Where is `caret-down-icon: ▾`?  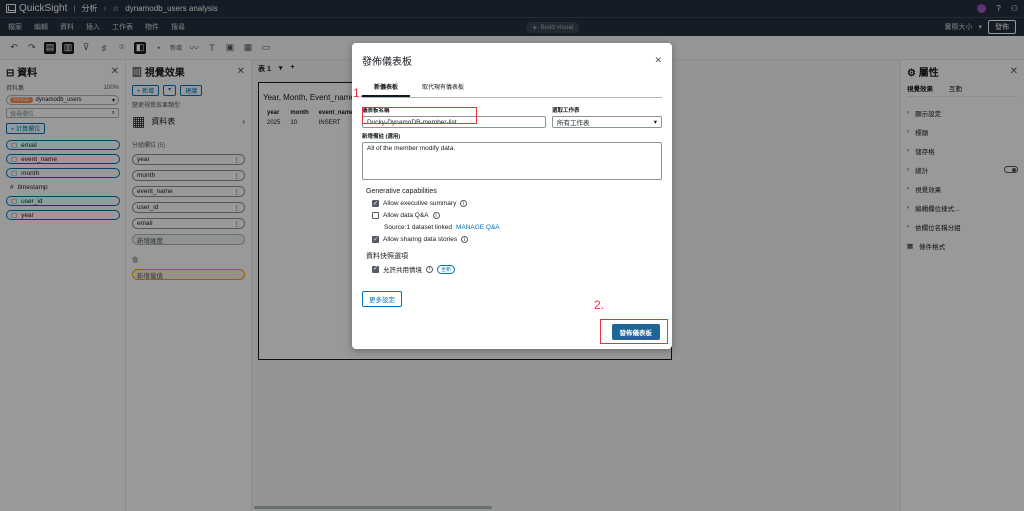 caret-down-icon: ▾ is located at coordinates (655, 122).